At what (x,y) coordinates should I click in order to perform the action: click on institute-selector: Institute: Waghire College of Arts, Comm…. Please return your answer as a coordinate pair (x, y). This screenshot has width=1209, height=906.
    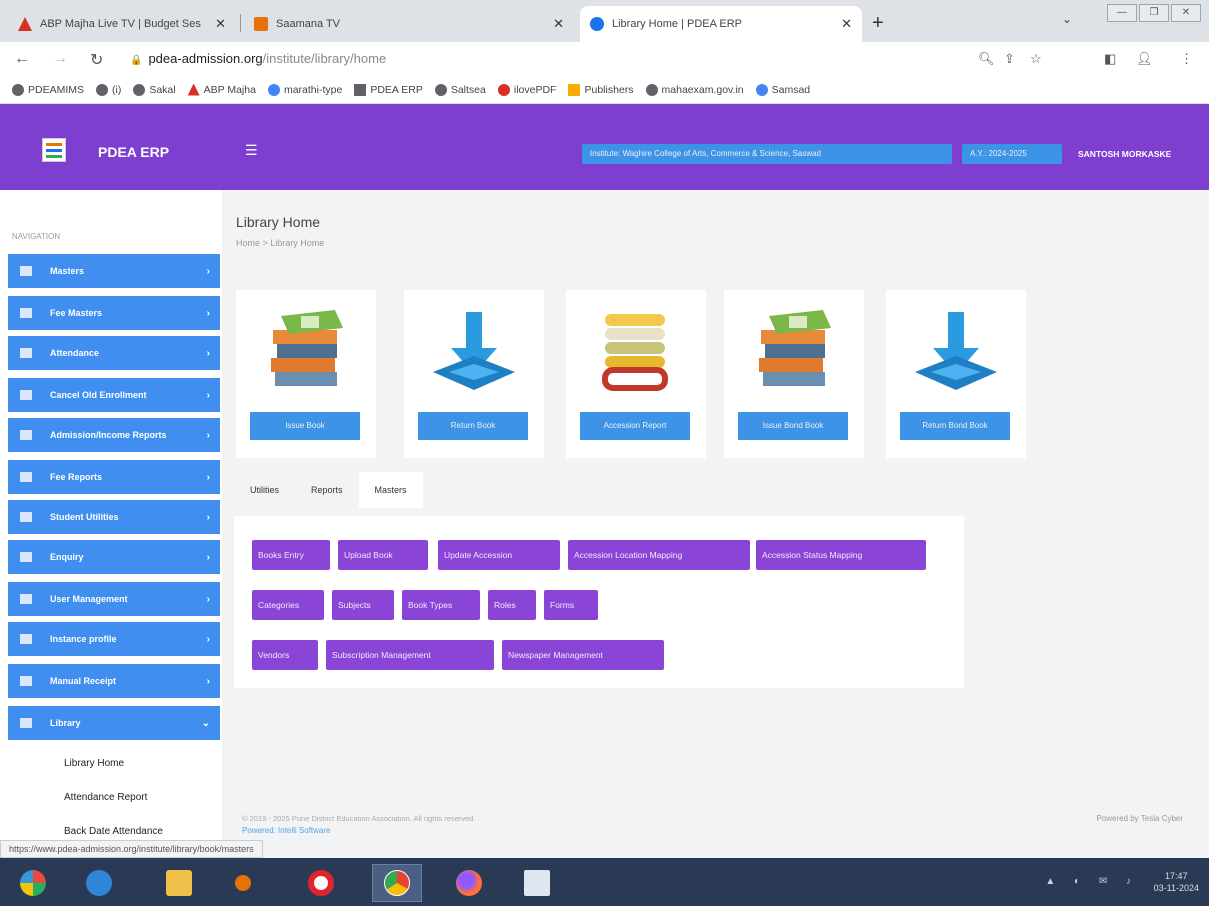
    Looking at the image, I should click on (767, 154).